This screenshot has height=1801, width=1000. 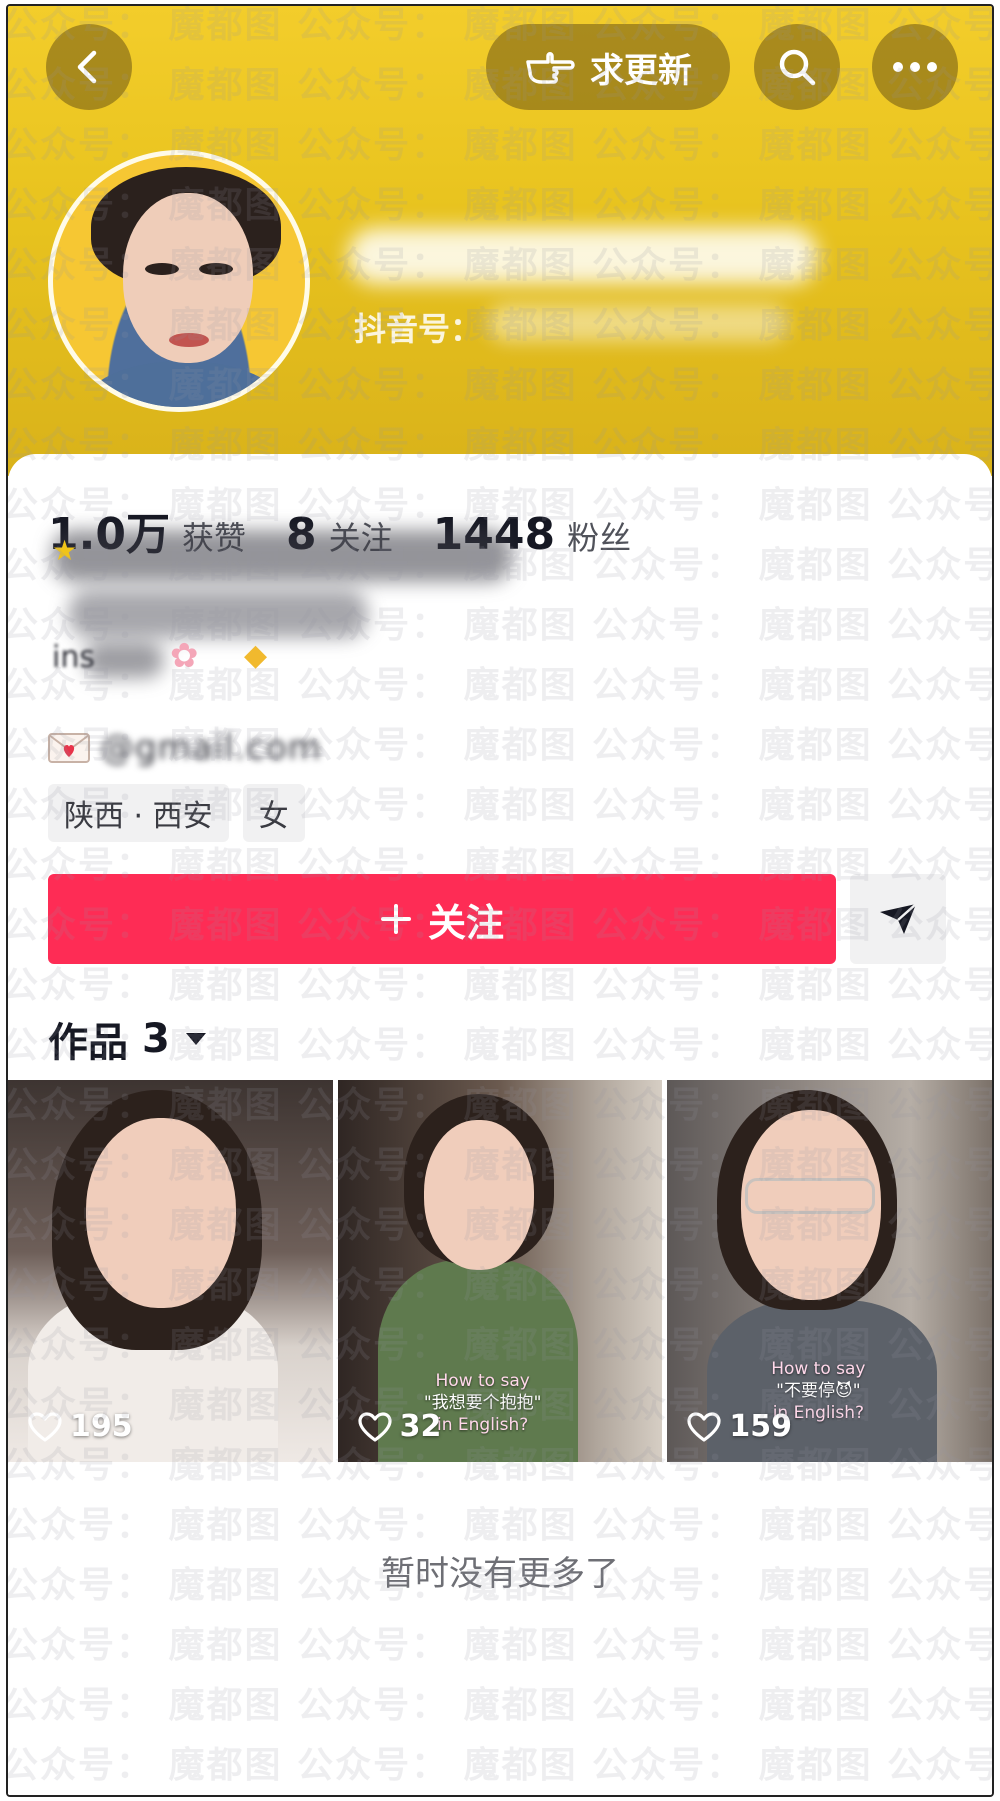 I want to click on pointing-hand-icon, so click(x=550, y=68).